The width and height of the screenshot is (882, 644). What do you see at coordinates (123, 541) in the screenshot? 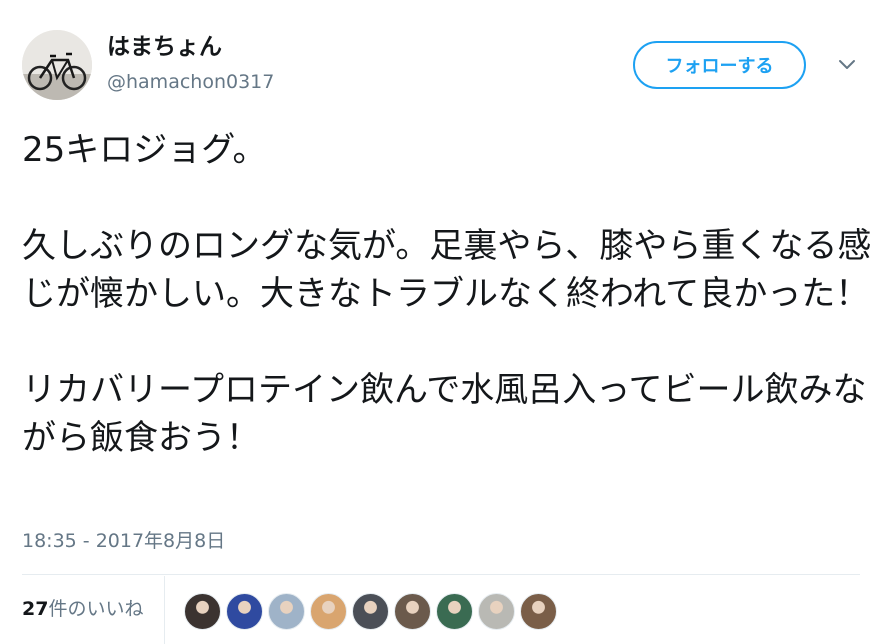
I see `tweet-timestamp: 18:35 - 2017年8月8日` at bounding box center [123, 541].